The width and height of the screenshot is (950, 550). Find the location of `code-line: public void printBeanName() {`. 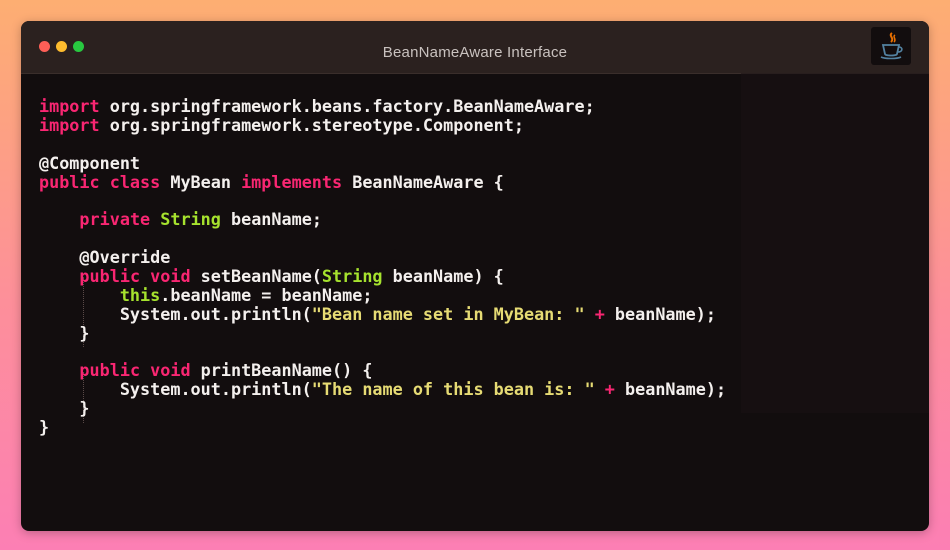

code-line: public void printBeanName() { is located at coordinates (382, 370).